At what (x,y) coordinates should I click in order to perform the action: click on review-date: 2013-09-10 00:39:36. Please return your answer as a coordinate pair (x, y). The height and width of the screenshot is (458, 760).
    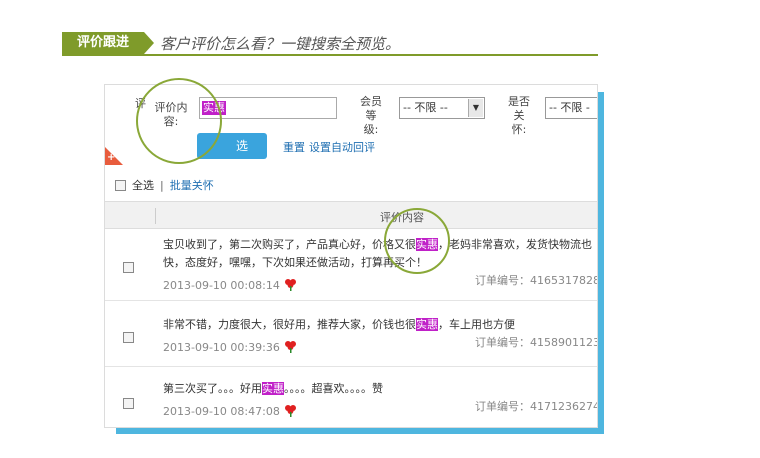
    Looking at the image, I should click on (230, 347).